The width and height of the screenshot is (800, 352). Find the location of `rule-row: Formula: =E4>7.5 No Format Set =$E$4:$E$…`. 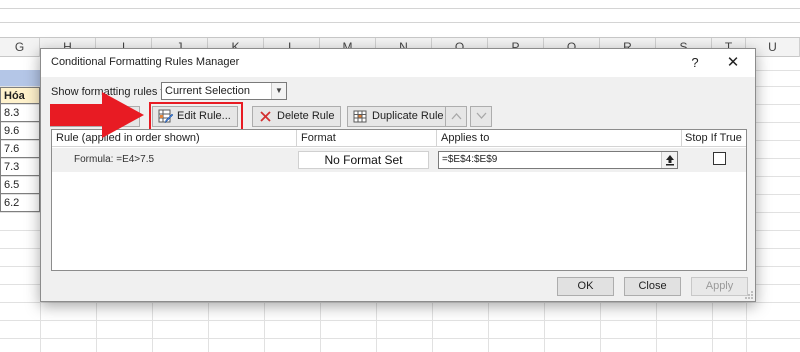

rule-row: Formula: =E4>7.5 No Format Set =$E$4:$E$… is located at coordinates (399, 160).